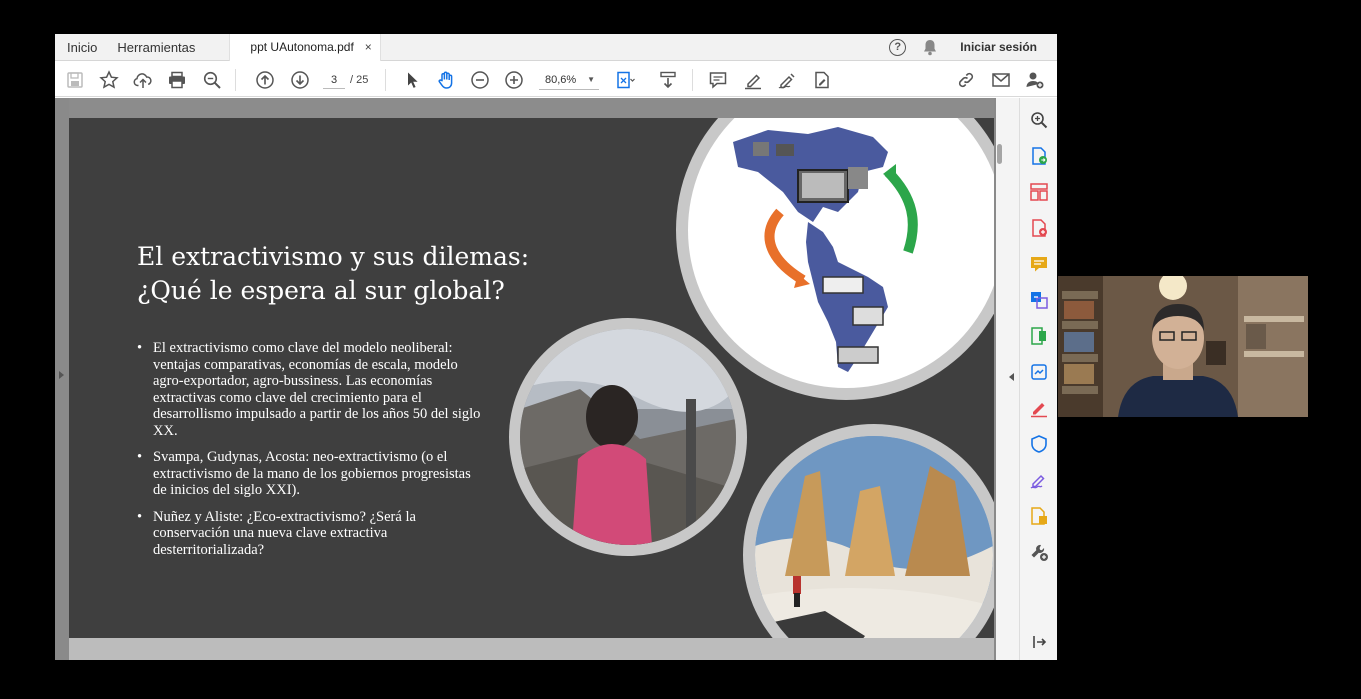 This screenshot has height=699, width=1361. I want to click on bell-icon, so click(930, 47).